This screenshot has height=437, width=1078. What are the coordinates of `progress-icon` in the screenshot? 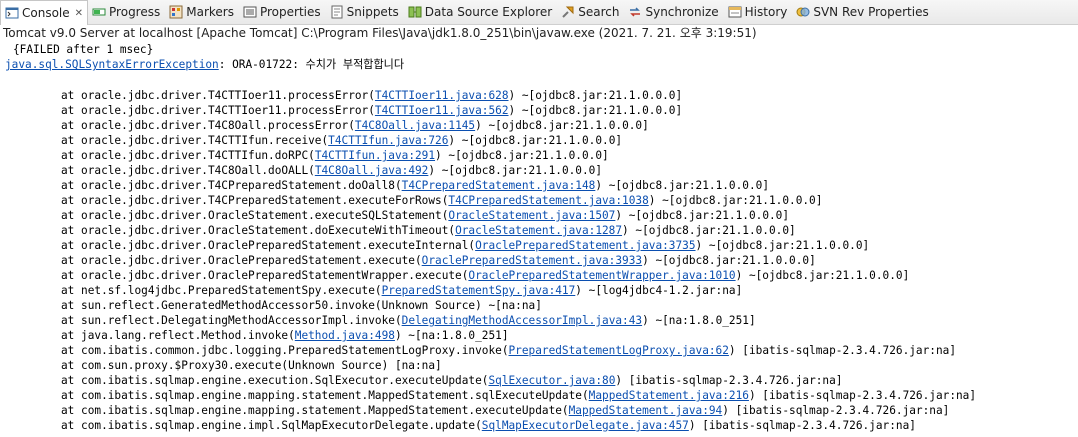 It's located at (99, 12).